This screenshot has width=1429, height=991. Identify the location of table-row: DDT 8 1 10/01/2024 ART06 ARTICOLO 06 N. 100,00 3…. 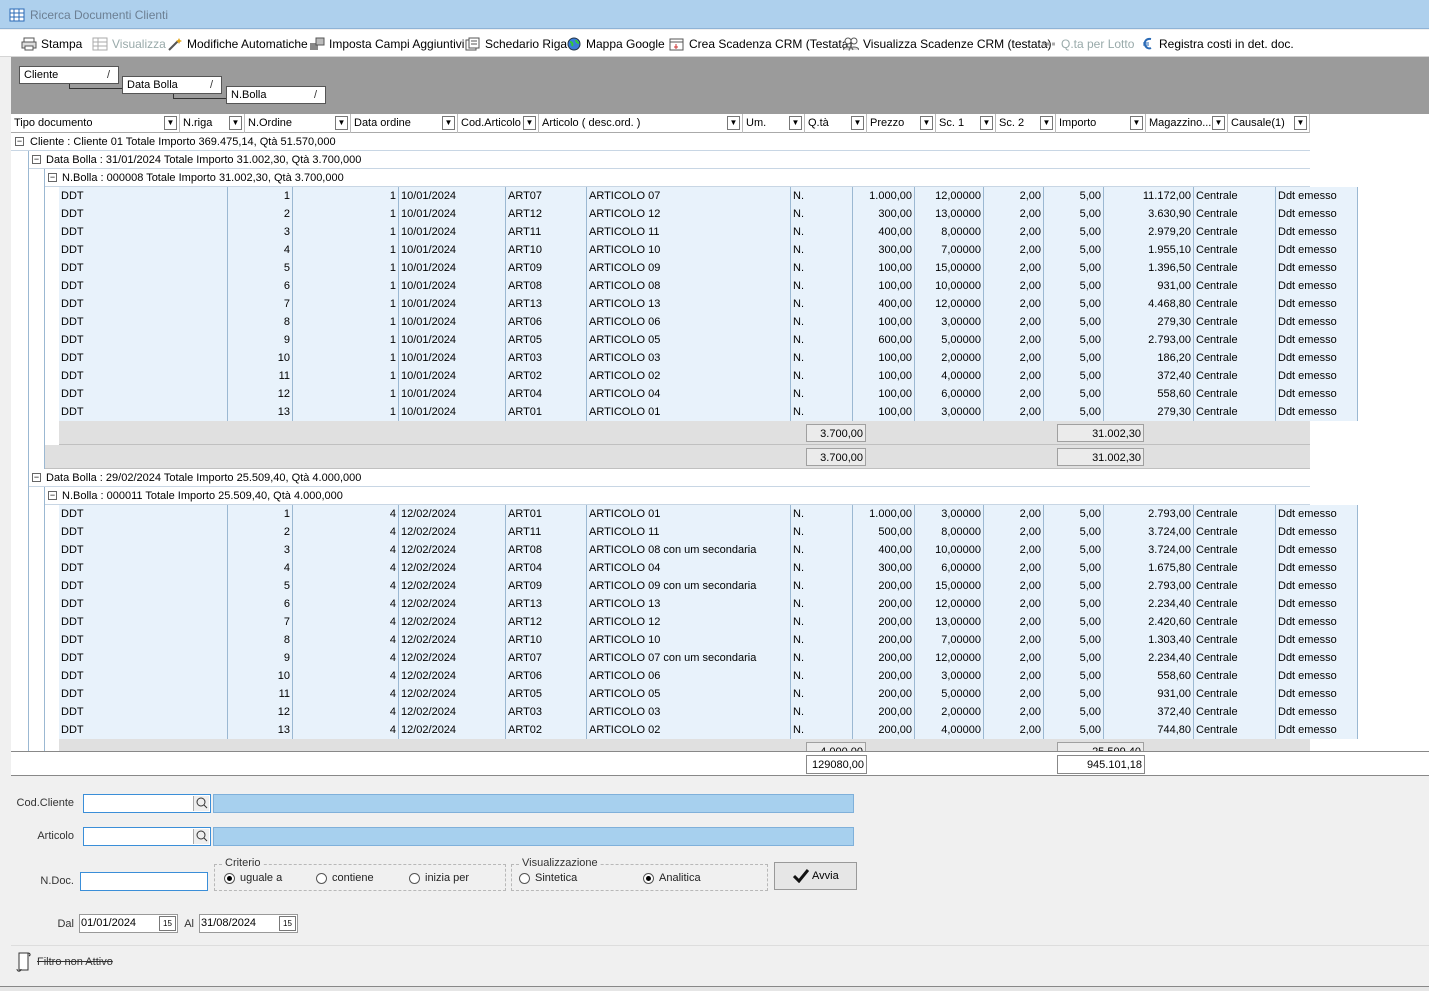
(708, 322).